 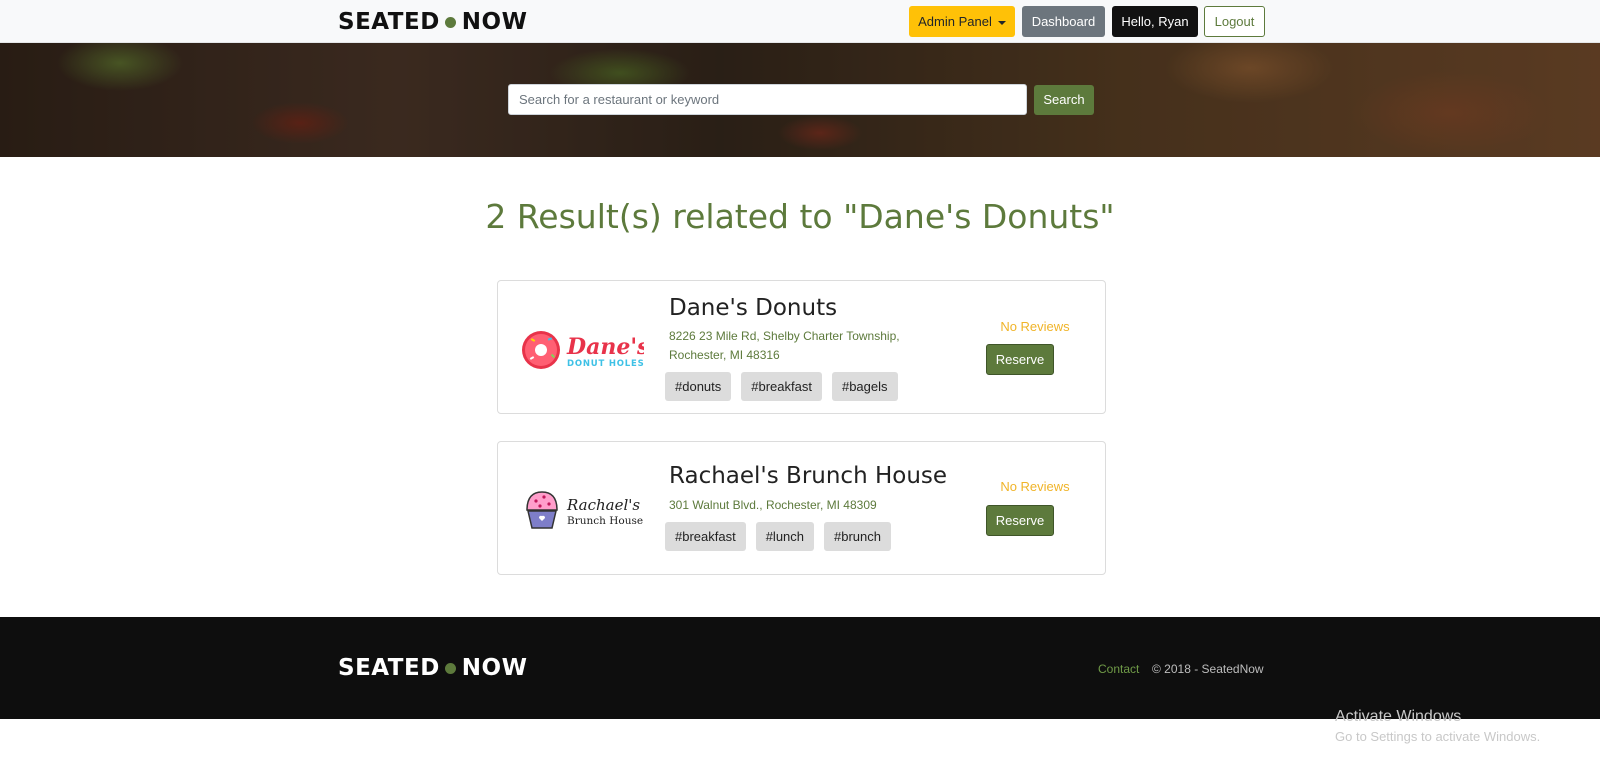 I want to click on tag-donuts: #donuts, so click(x=698, y=386).